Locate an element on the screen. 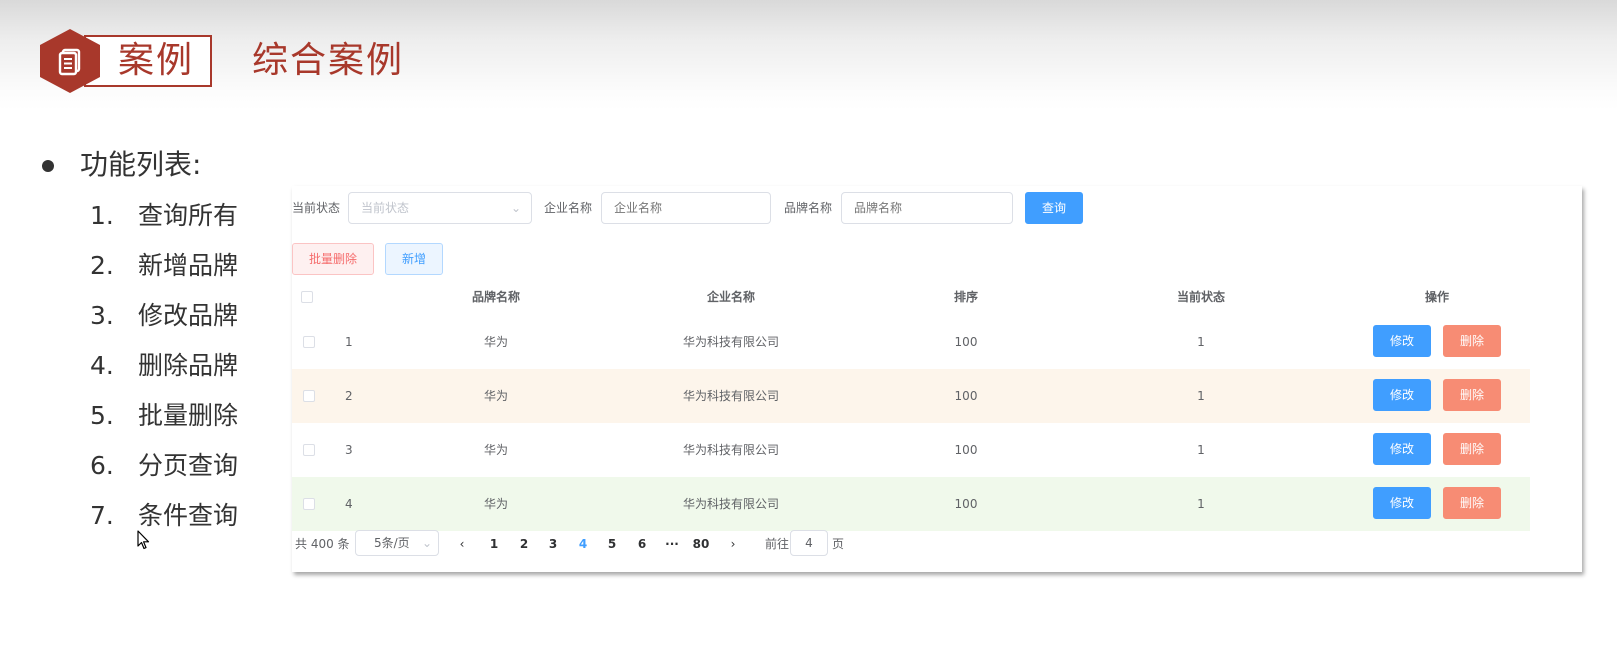 The width and height of the screenshot is (1617, 652). feature-item: 5. 批量删除 is located at coordinates (164, 415).